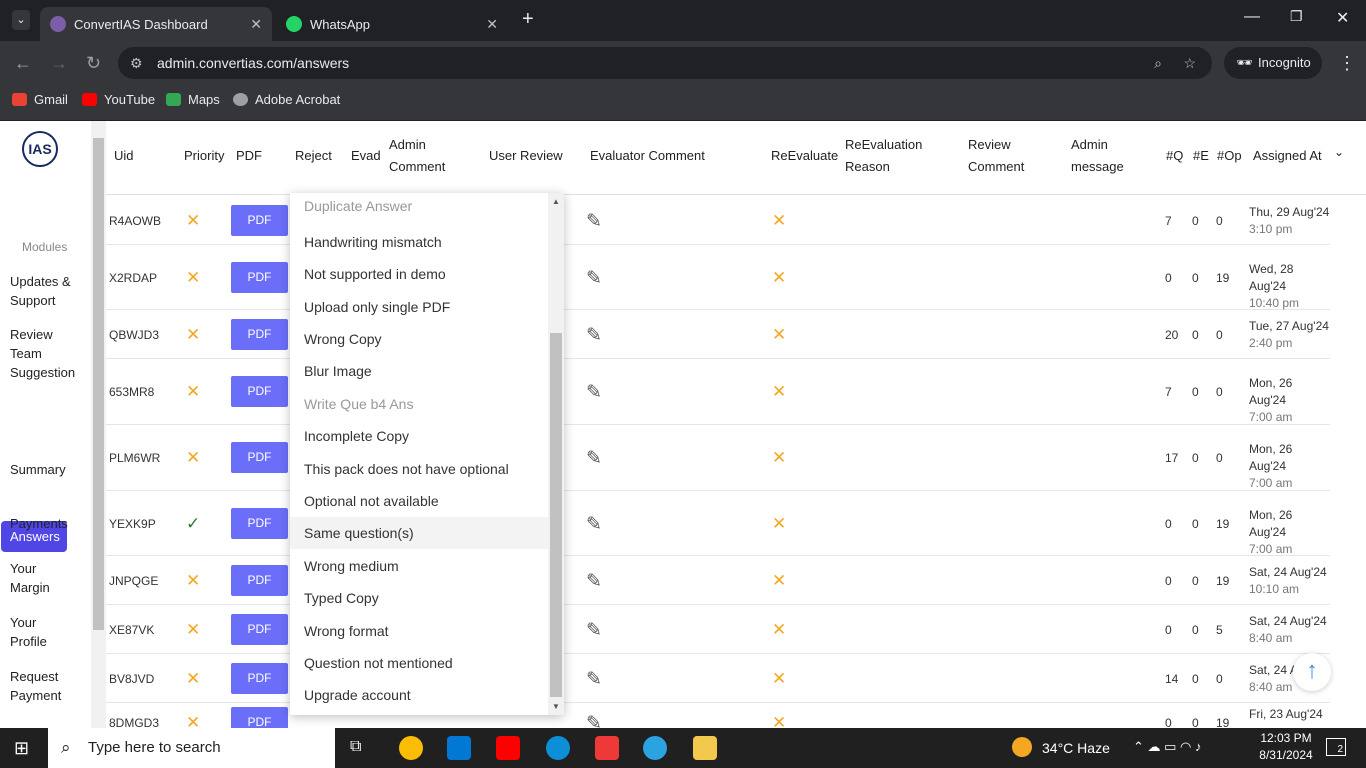  What do you see at coordinates (313, 156) in the screenshot?
I see `col-reject: Reject` at bounding box center [313, 156].